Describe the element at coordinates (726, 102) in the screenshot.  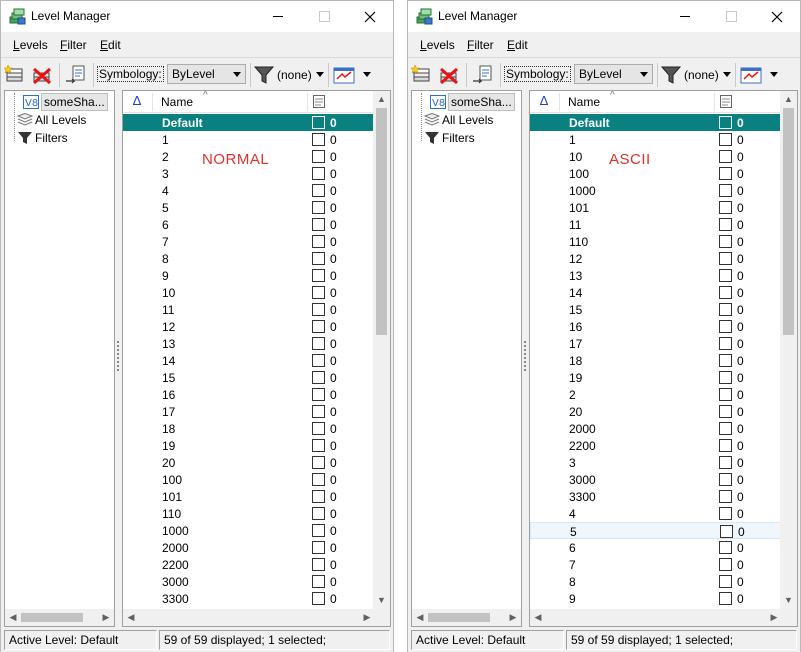
I see `display-column-icon` at that location.